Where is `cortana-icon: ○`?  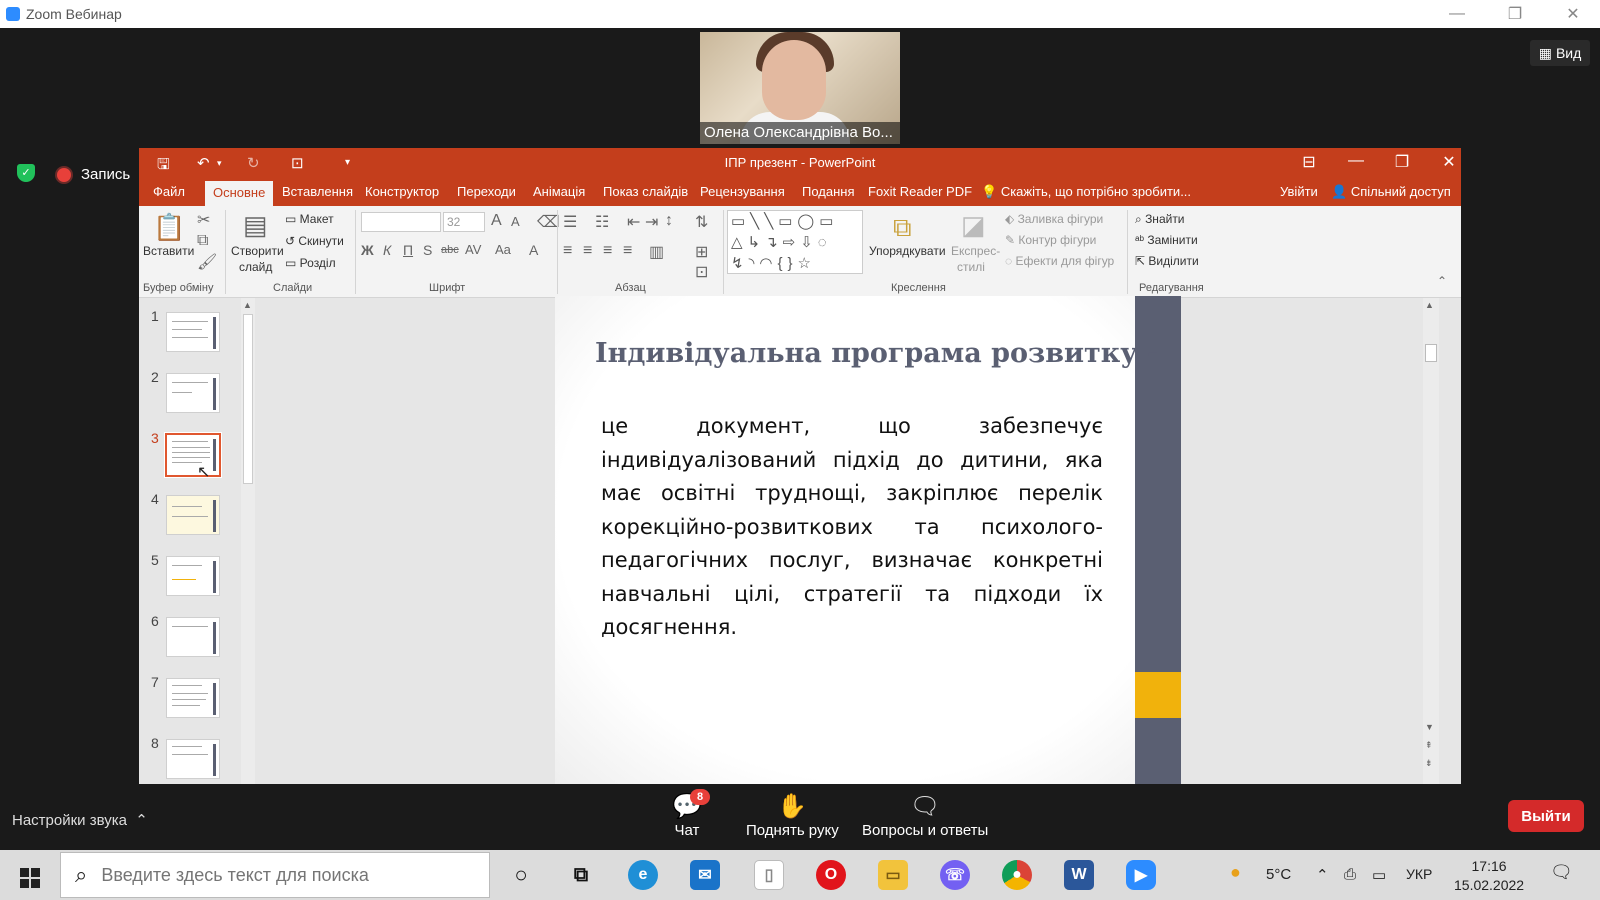 cortana-icon: ○ is located at coordinates (521, 875).